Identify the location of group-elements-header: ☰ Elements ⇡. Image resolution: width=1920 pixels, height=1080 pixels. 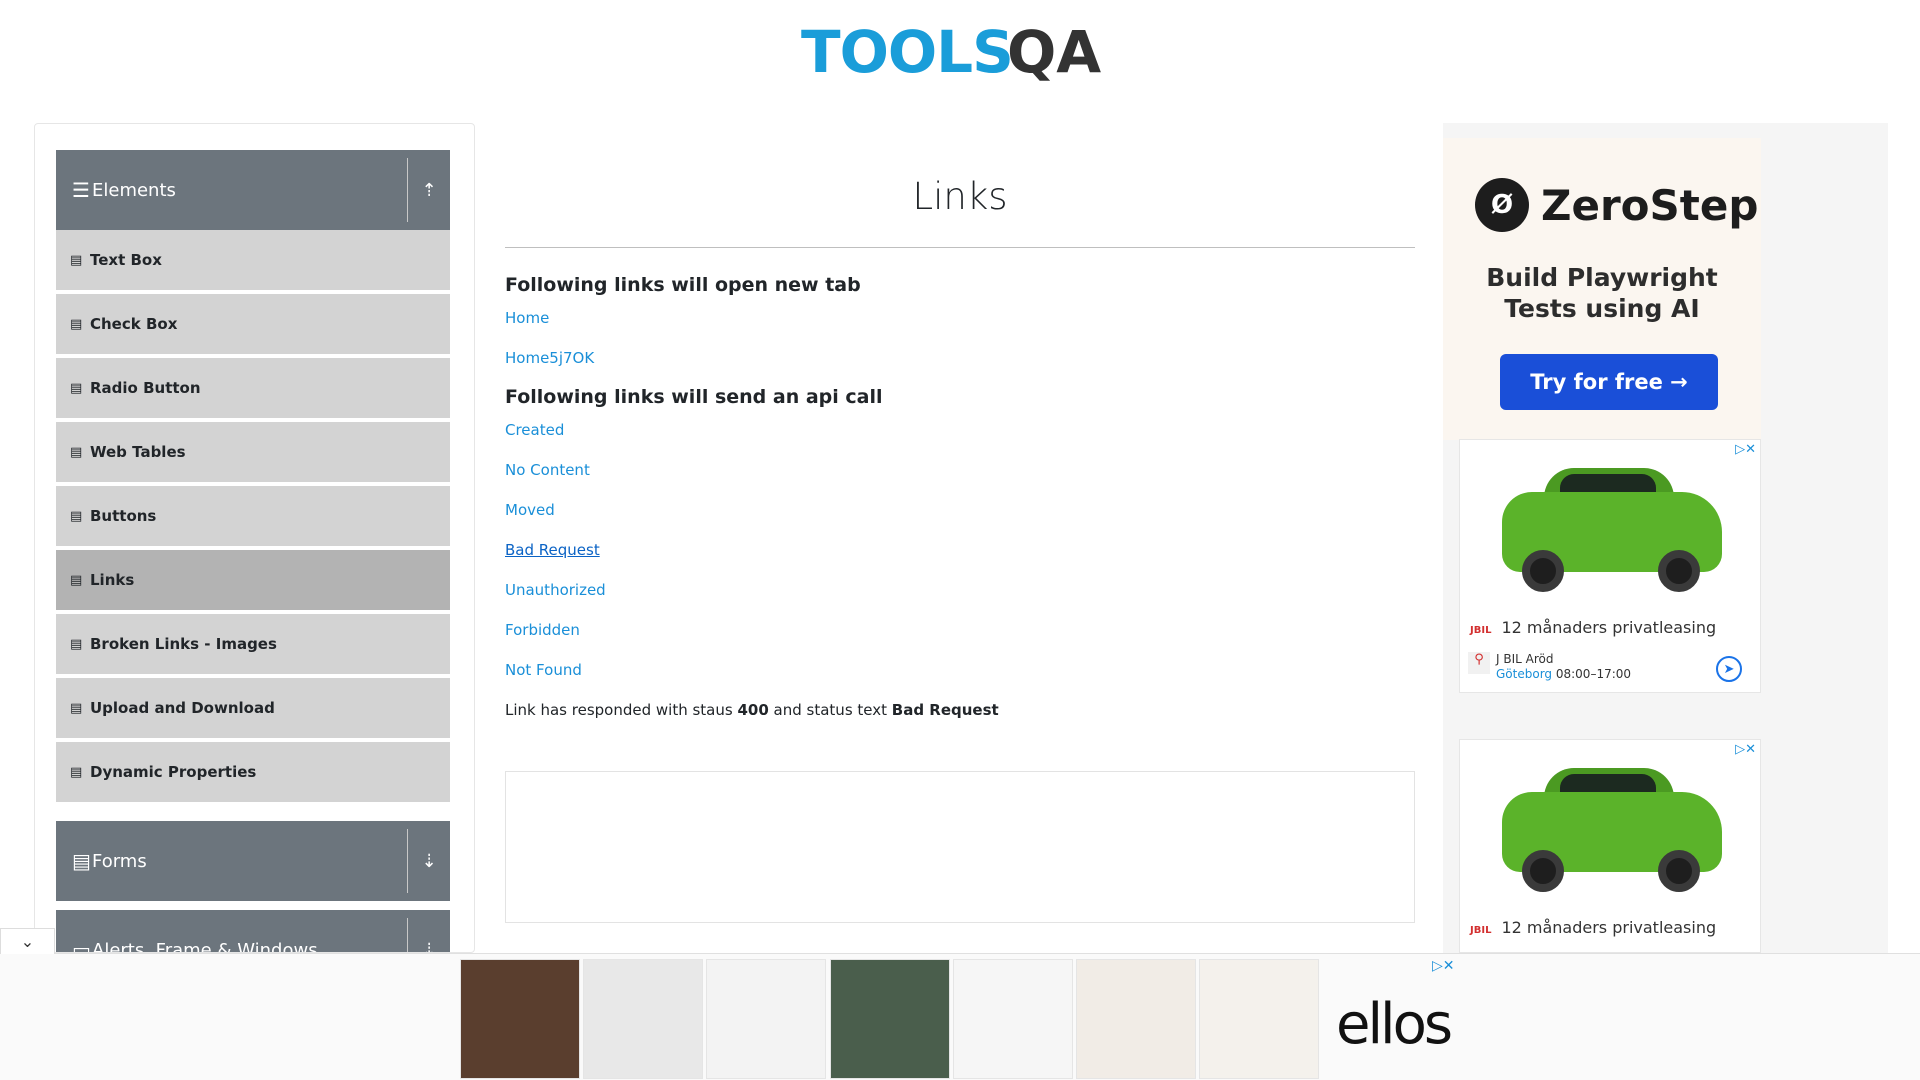
(253, 190).